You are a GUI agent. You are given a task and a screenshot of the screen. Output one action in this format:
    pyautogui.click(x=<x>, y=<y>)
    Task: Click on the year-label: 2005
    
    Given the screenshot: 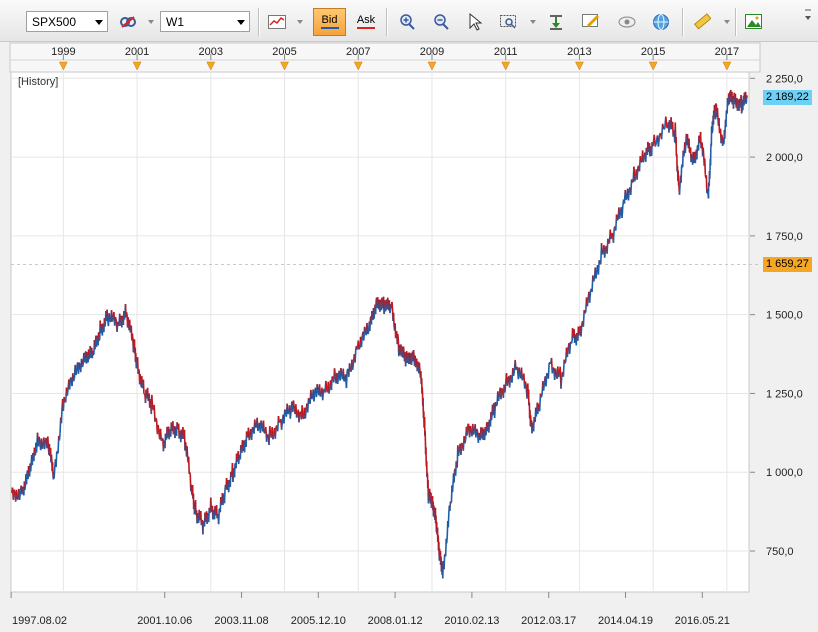 What is the action you would take?
    pyautogui.click(x=284, y=52)
    